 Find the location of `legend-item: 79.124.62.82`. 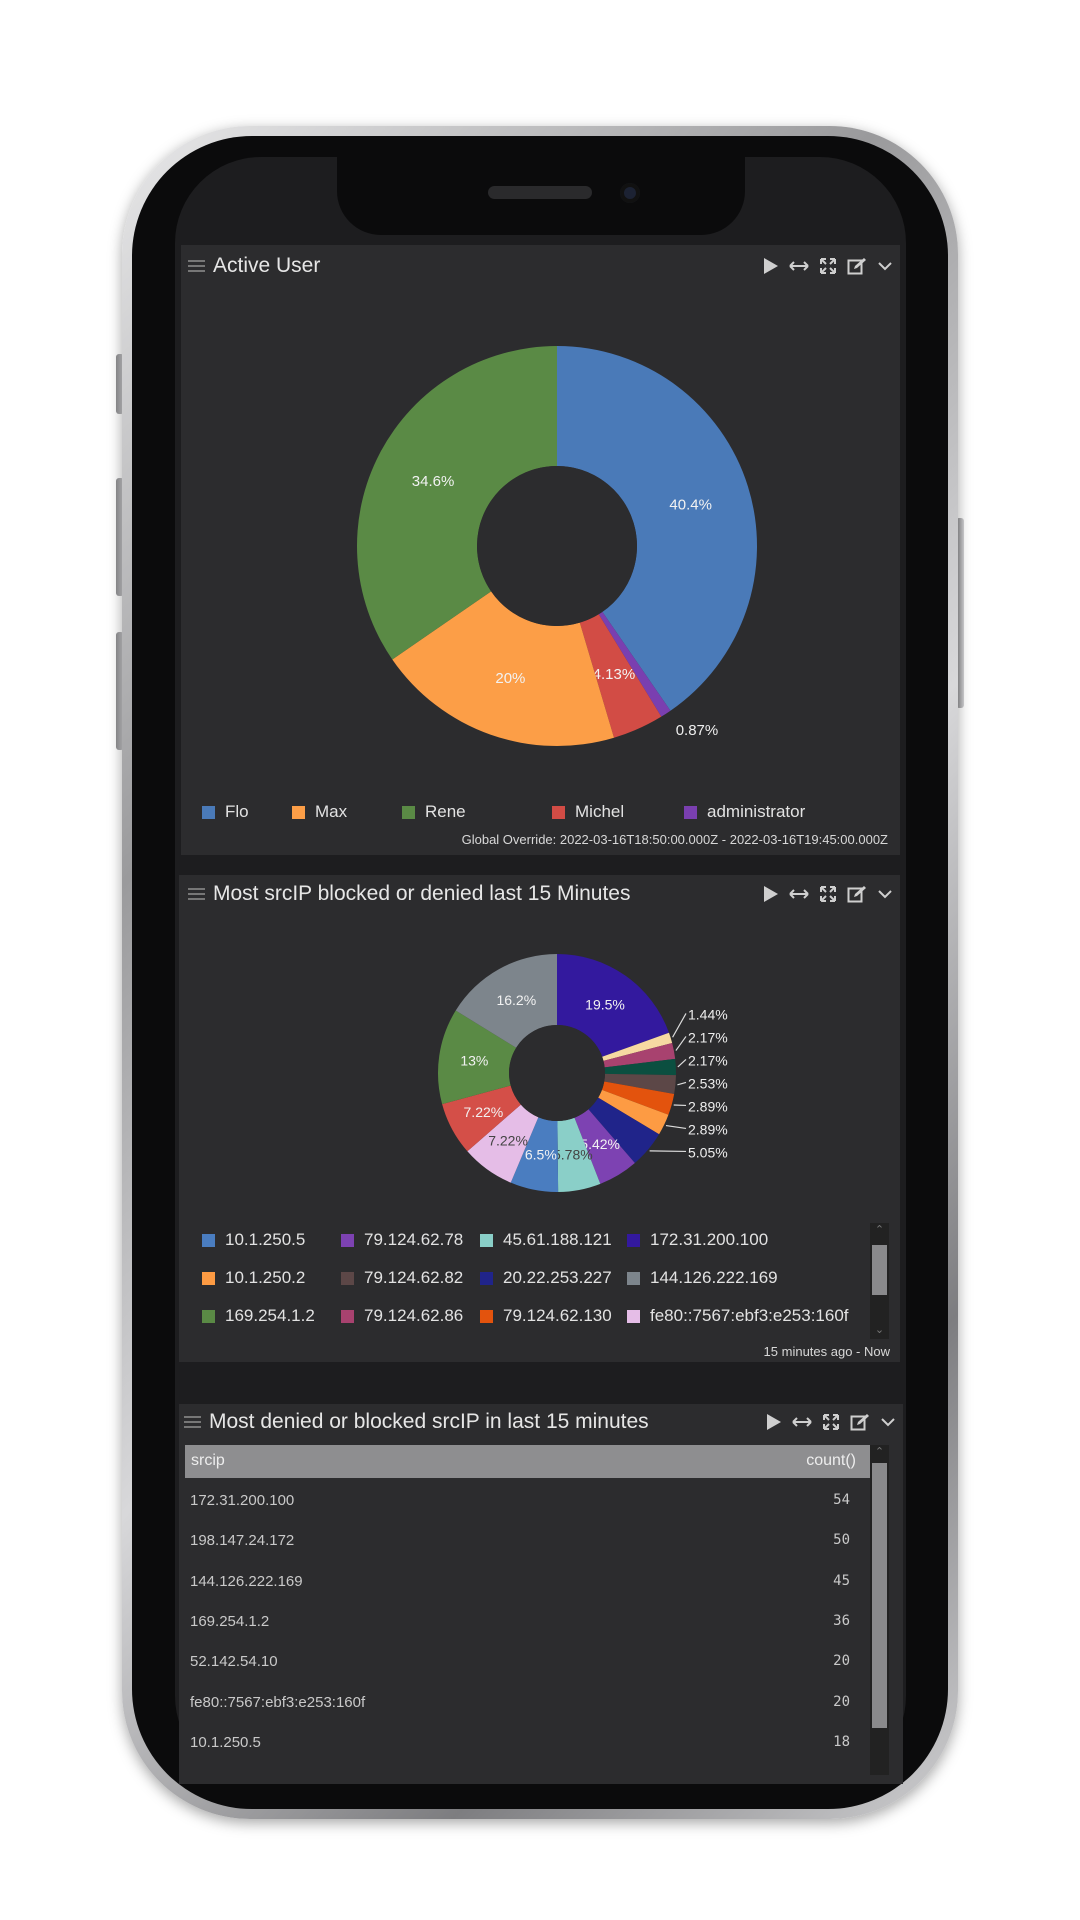

legend-item: 79.124.62.82 is located at coordinates (402, 1278).